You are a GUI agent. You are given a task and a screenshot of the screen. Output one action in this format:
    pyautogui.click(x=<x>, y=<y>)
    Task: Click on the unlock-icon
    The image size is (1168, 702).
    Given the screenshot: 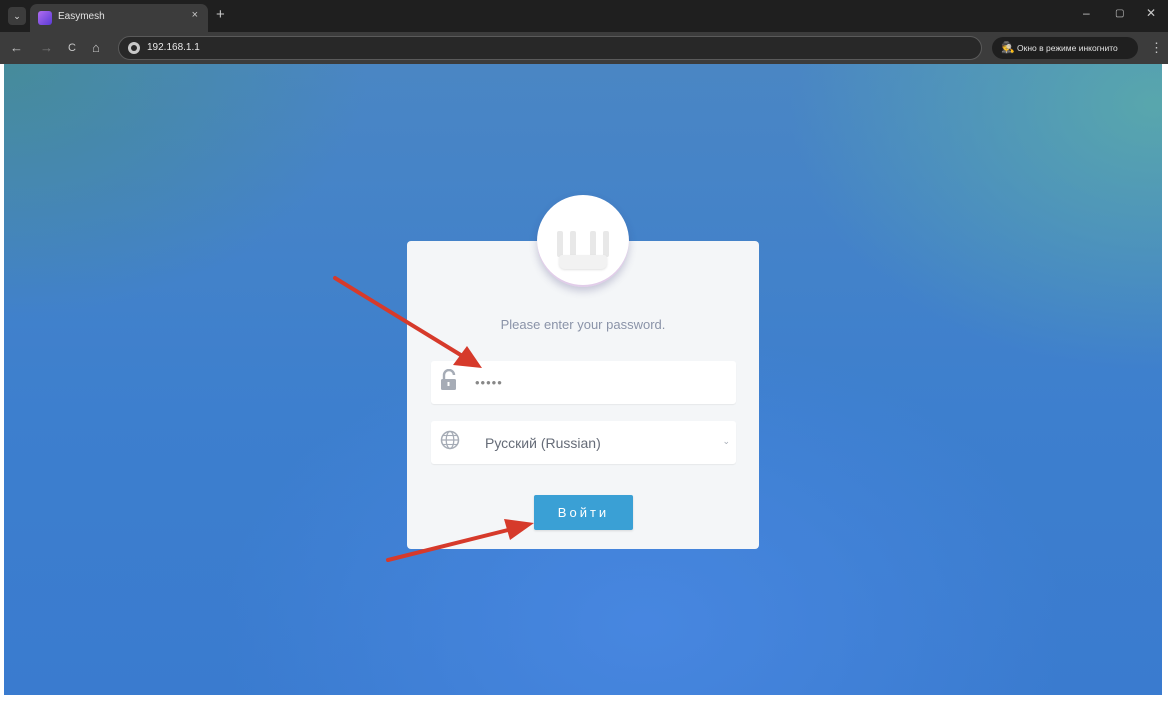 What is the action you would take?
    pyautogui.click(x=448, y=379)
    